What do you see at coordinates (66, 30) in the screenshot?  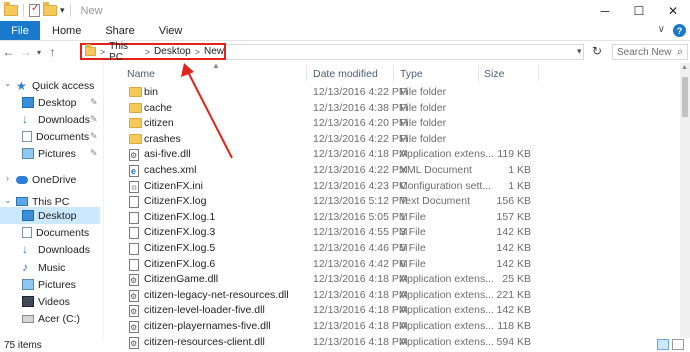 I see `tab-home: Home` at bounding box center [66, 30].